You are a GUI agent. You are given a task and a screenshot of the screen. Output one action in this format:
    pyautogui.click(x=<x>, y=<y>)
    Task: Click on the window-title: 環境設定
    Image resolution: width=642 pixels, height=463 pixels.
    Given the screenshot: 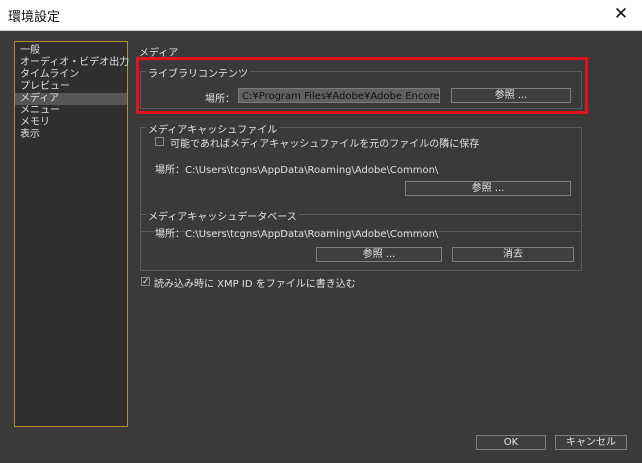 What is the action you would take?
    pyautogui.click(x=34, y=17)
    